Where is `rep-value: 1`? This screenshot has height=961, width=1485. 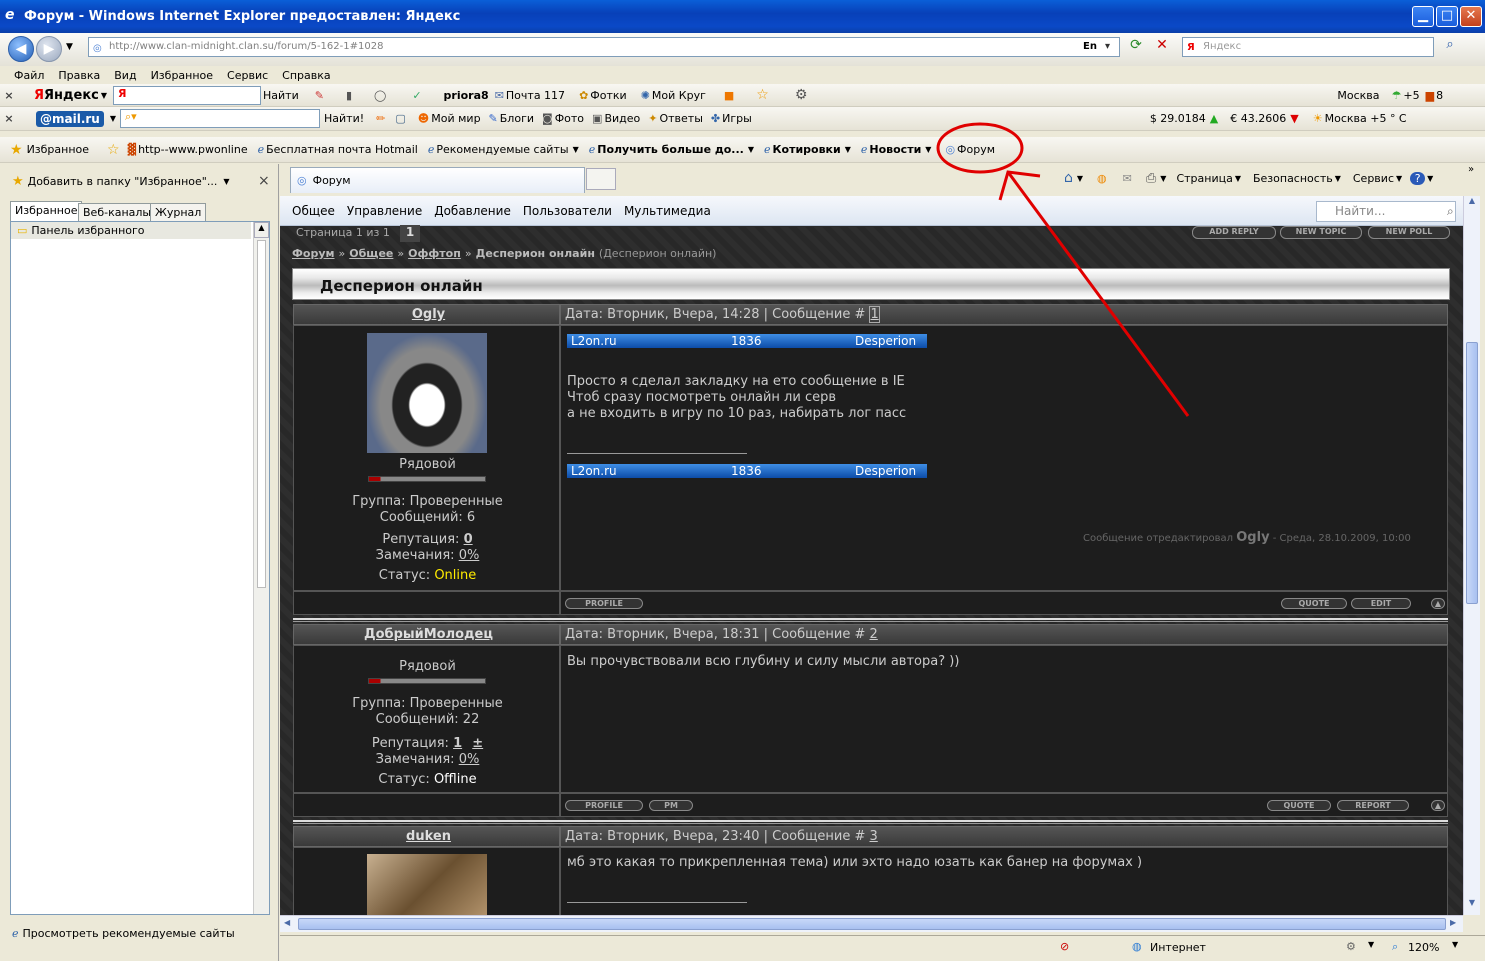
rep-value: 1 is located at coordinates (457, 743).